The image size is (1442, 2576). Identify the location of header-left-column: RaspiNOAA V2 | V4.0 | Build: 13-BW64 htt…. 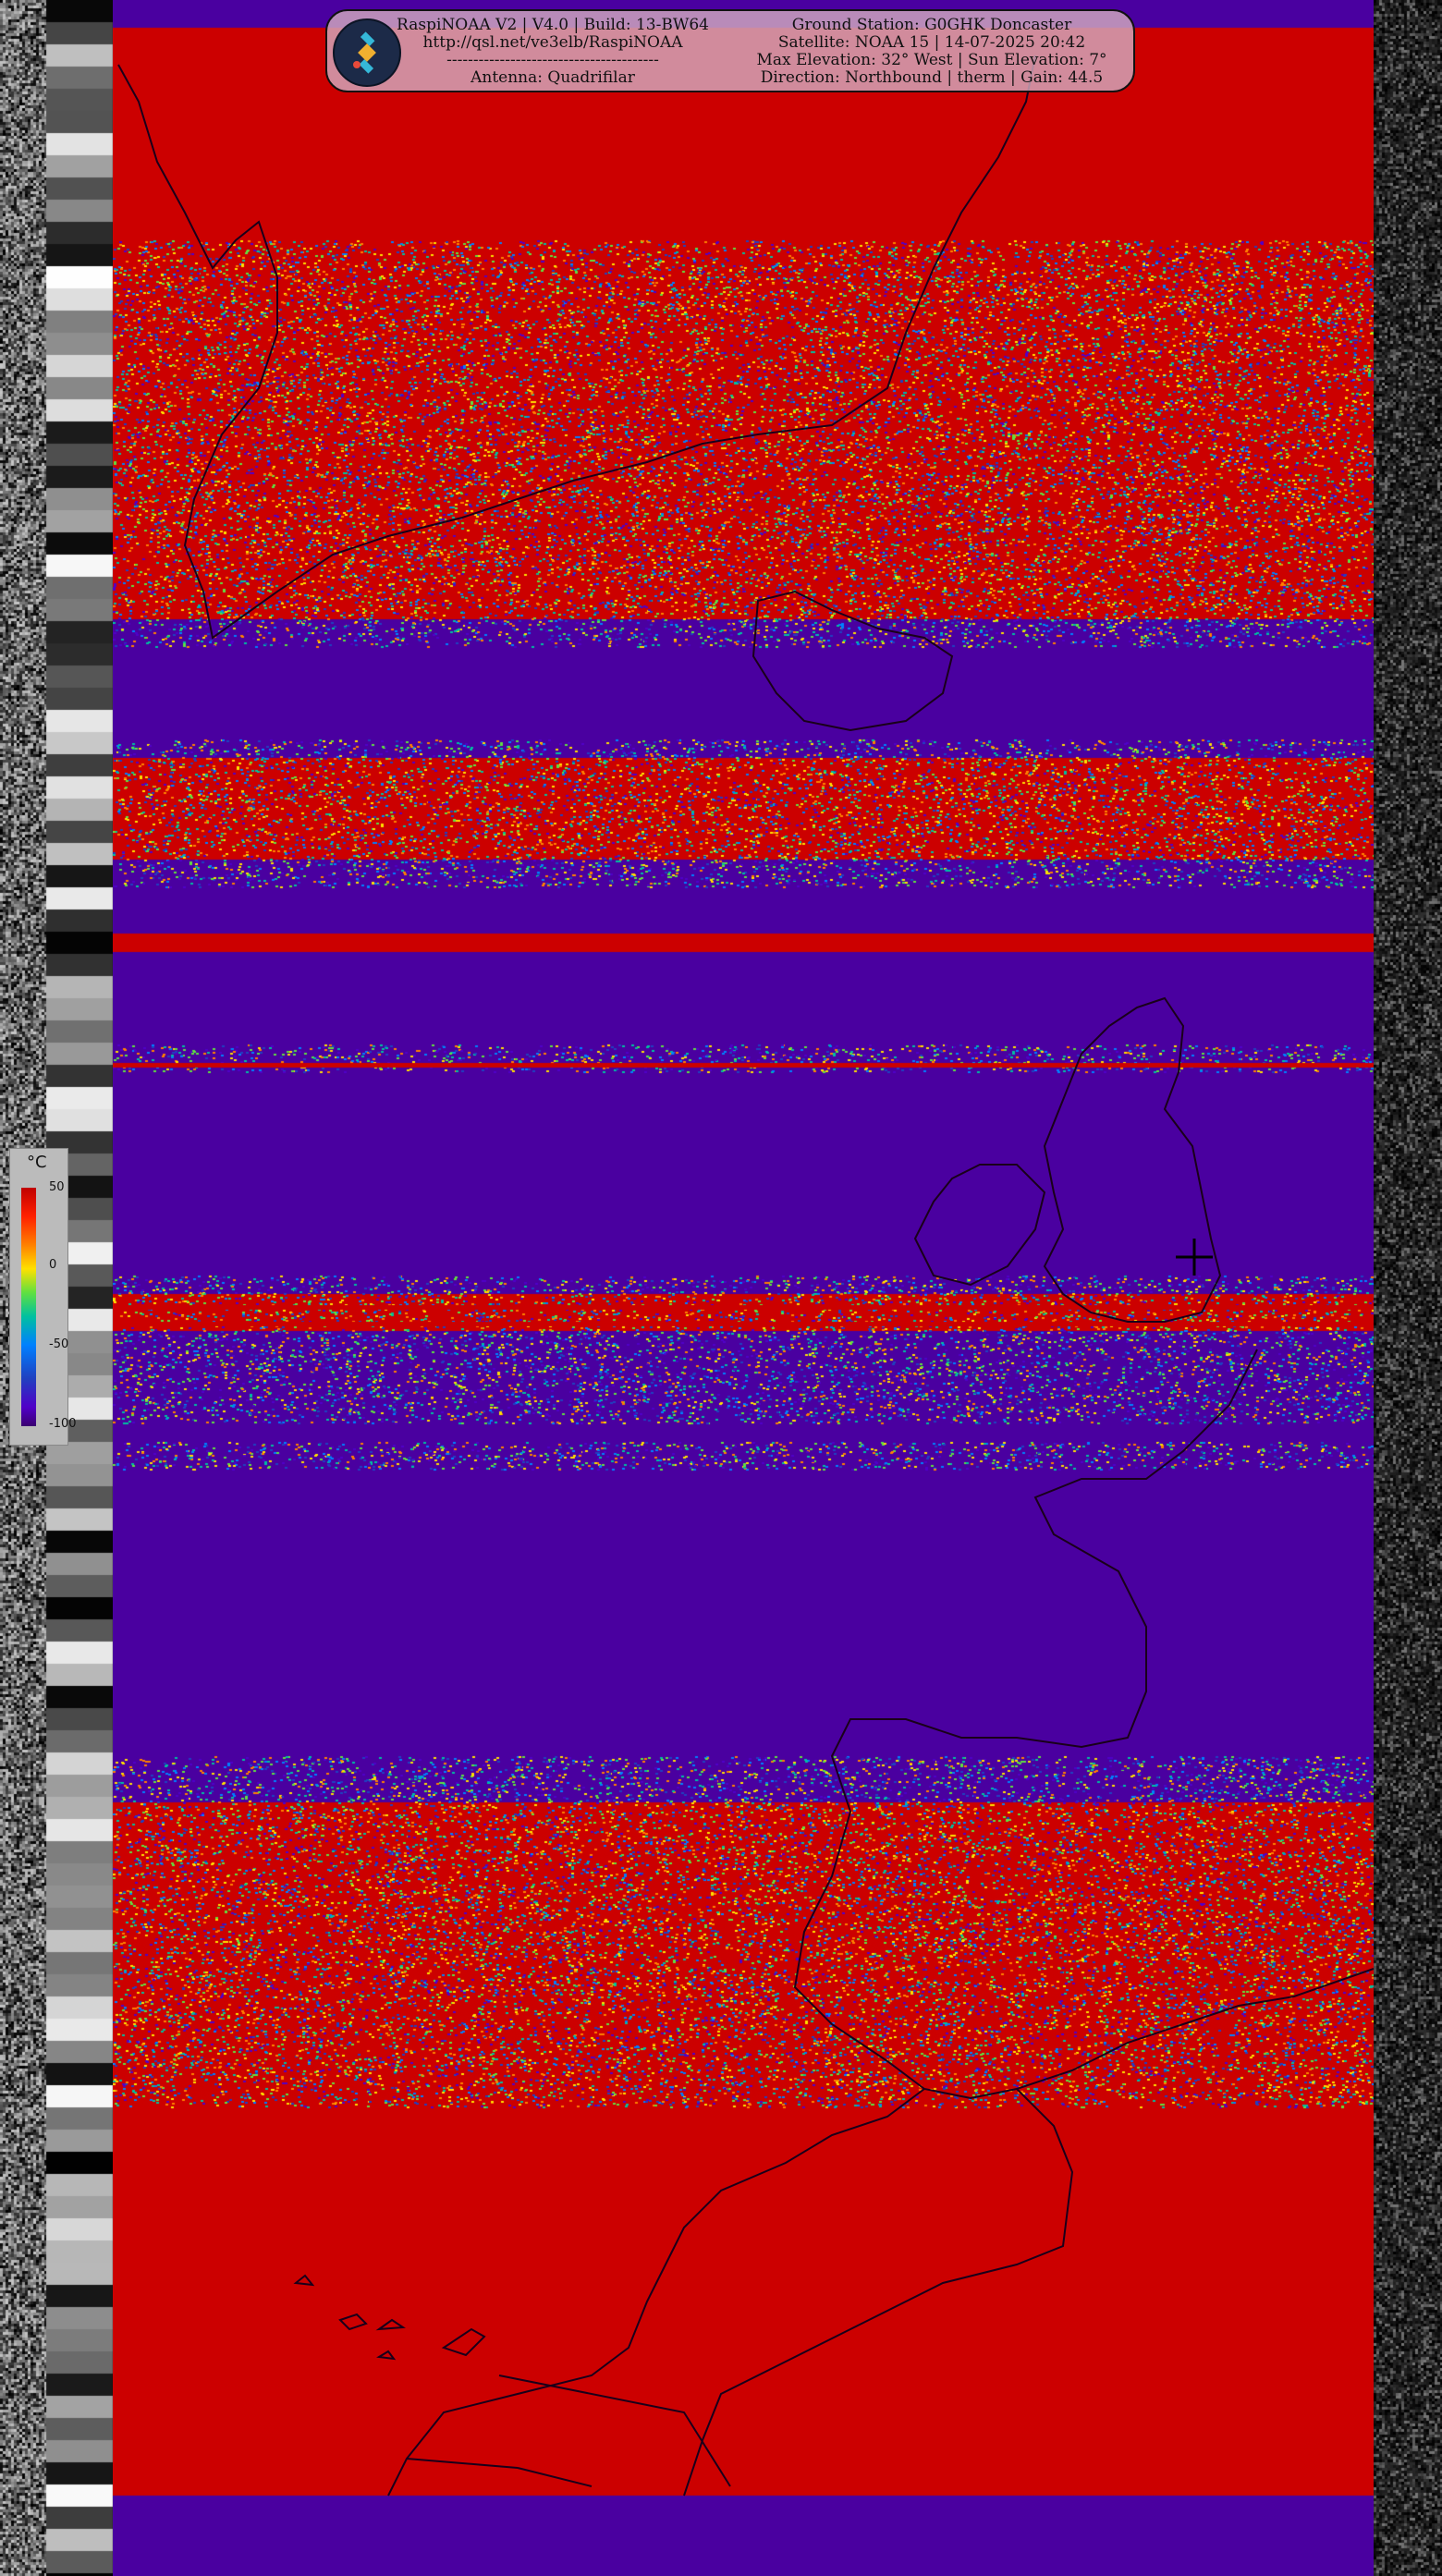
(552, 52).